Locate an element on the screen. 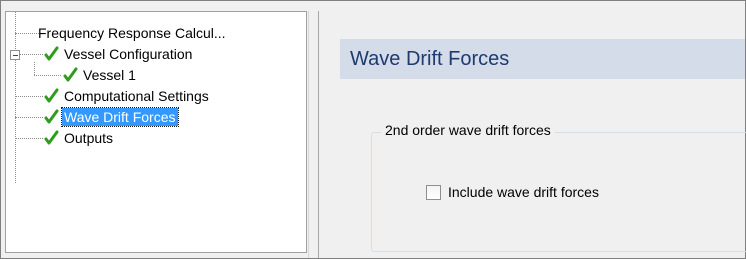 This screenshot has width=746, height=259. include-wave-drift-forces-checkbox is located at coordinates (433, 192).